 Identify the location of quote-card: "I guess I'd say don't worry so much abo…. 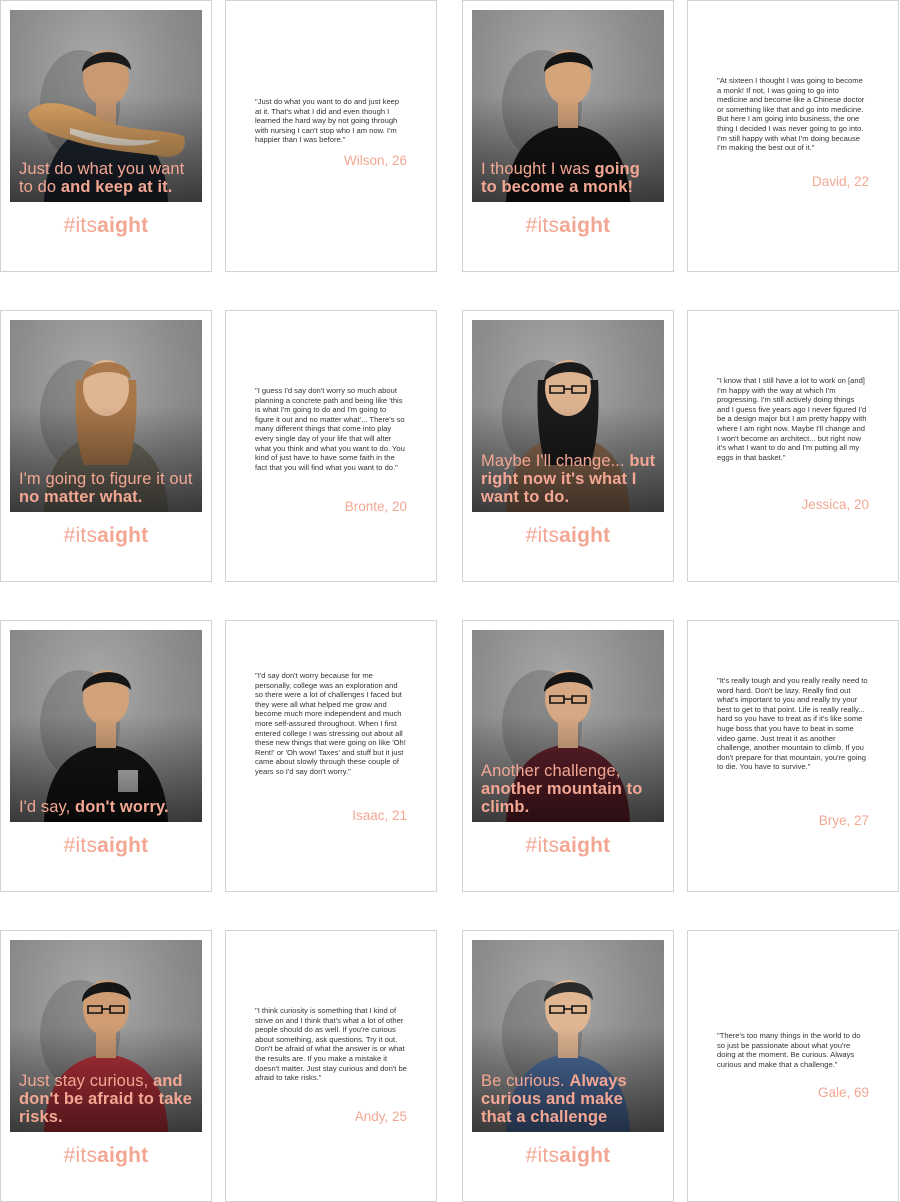
(331, 446).